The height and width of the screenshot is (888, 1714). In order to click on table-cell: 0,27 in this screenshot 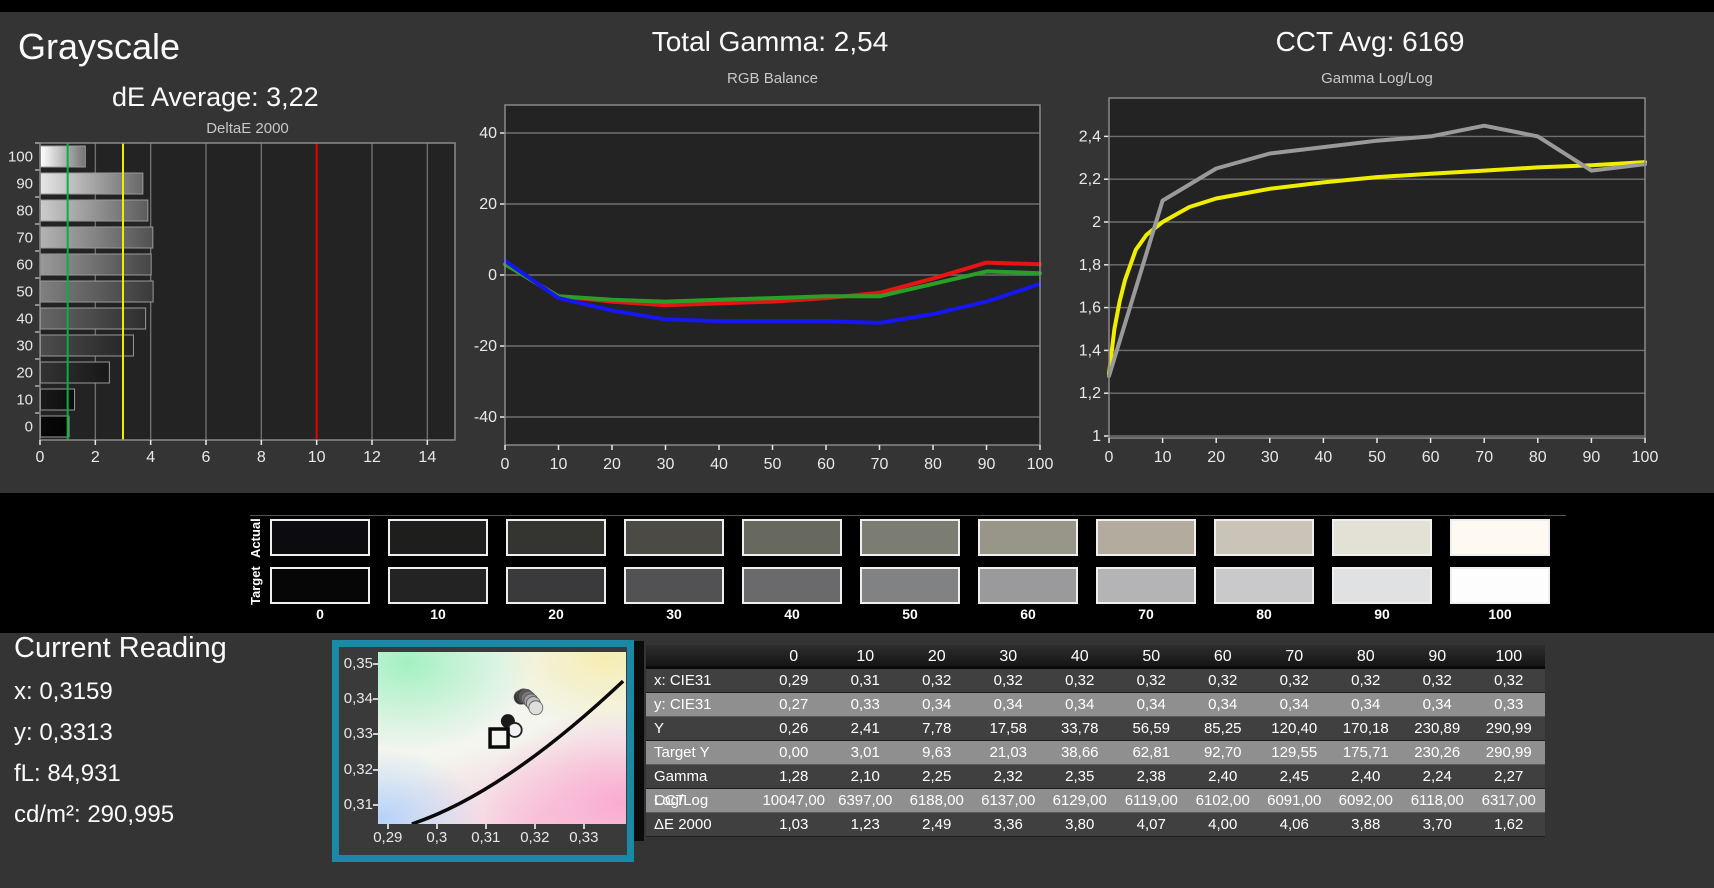, I will do `click(794, 704)`.